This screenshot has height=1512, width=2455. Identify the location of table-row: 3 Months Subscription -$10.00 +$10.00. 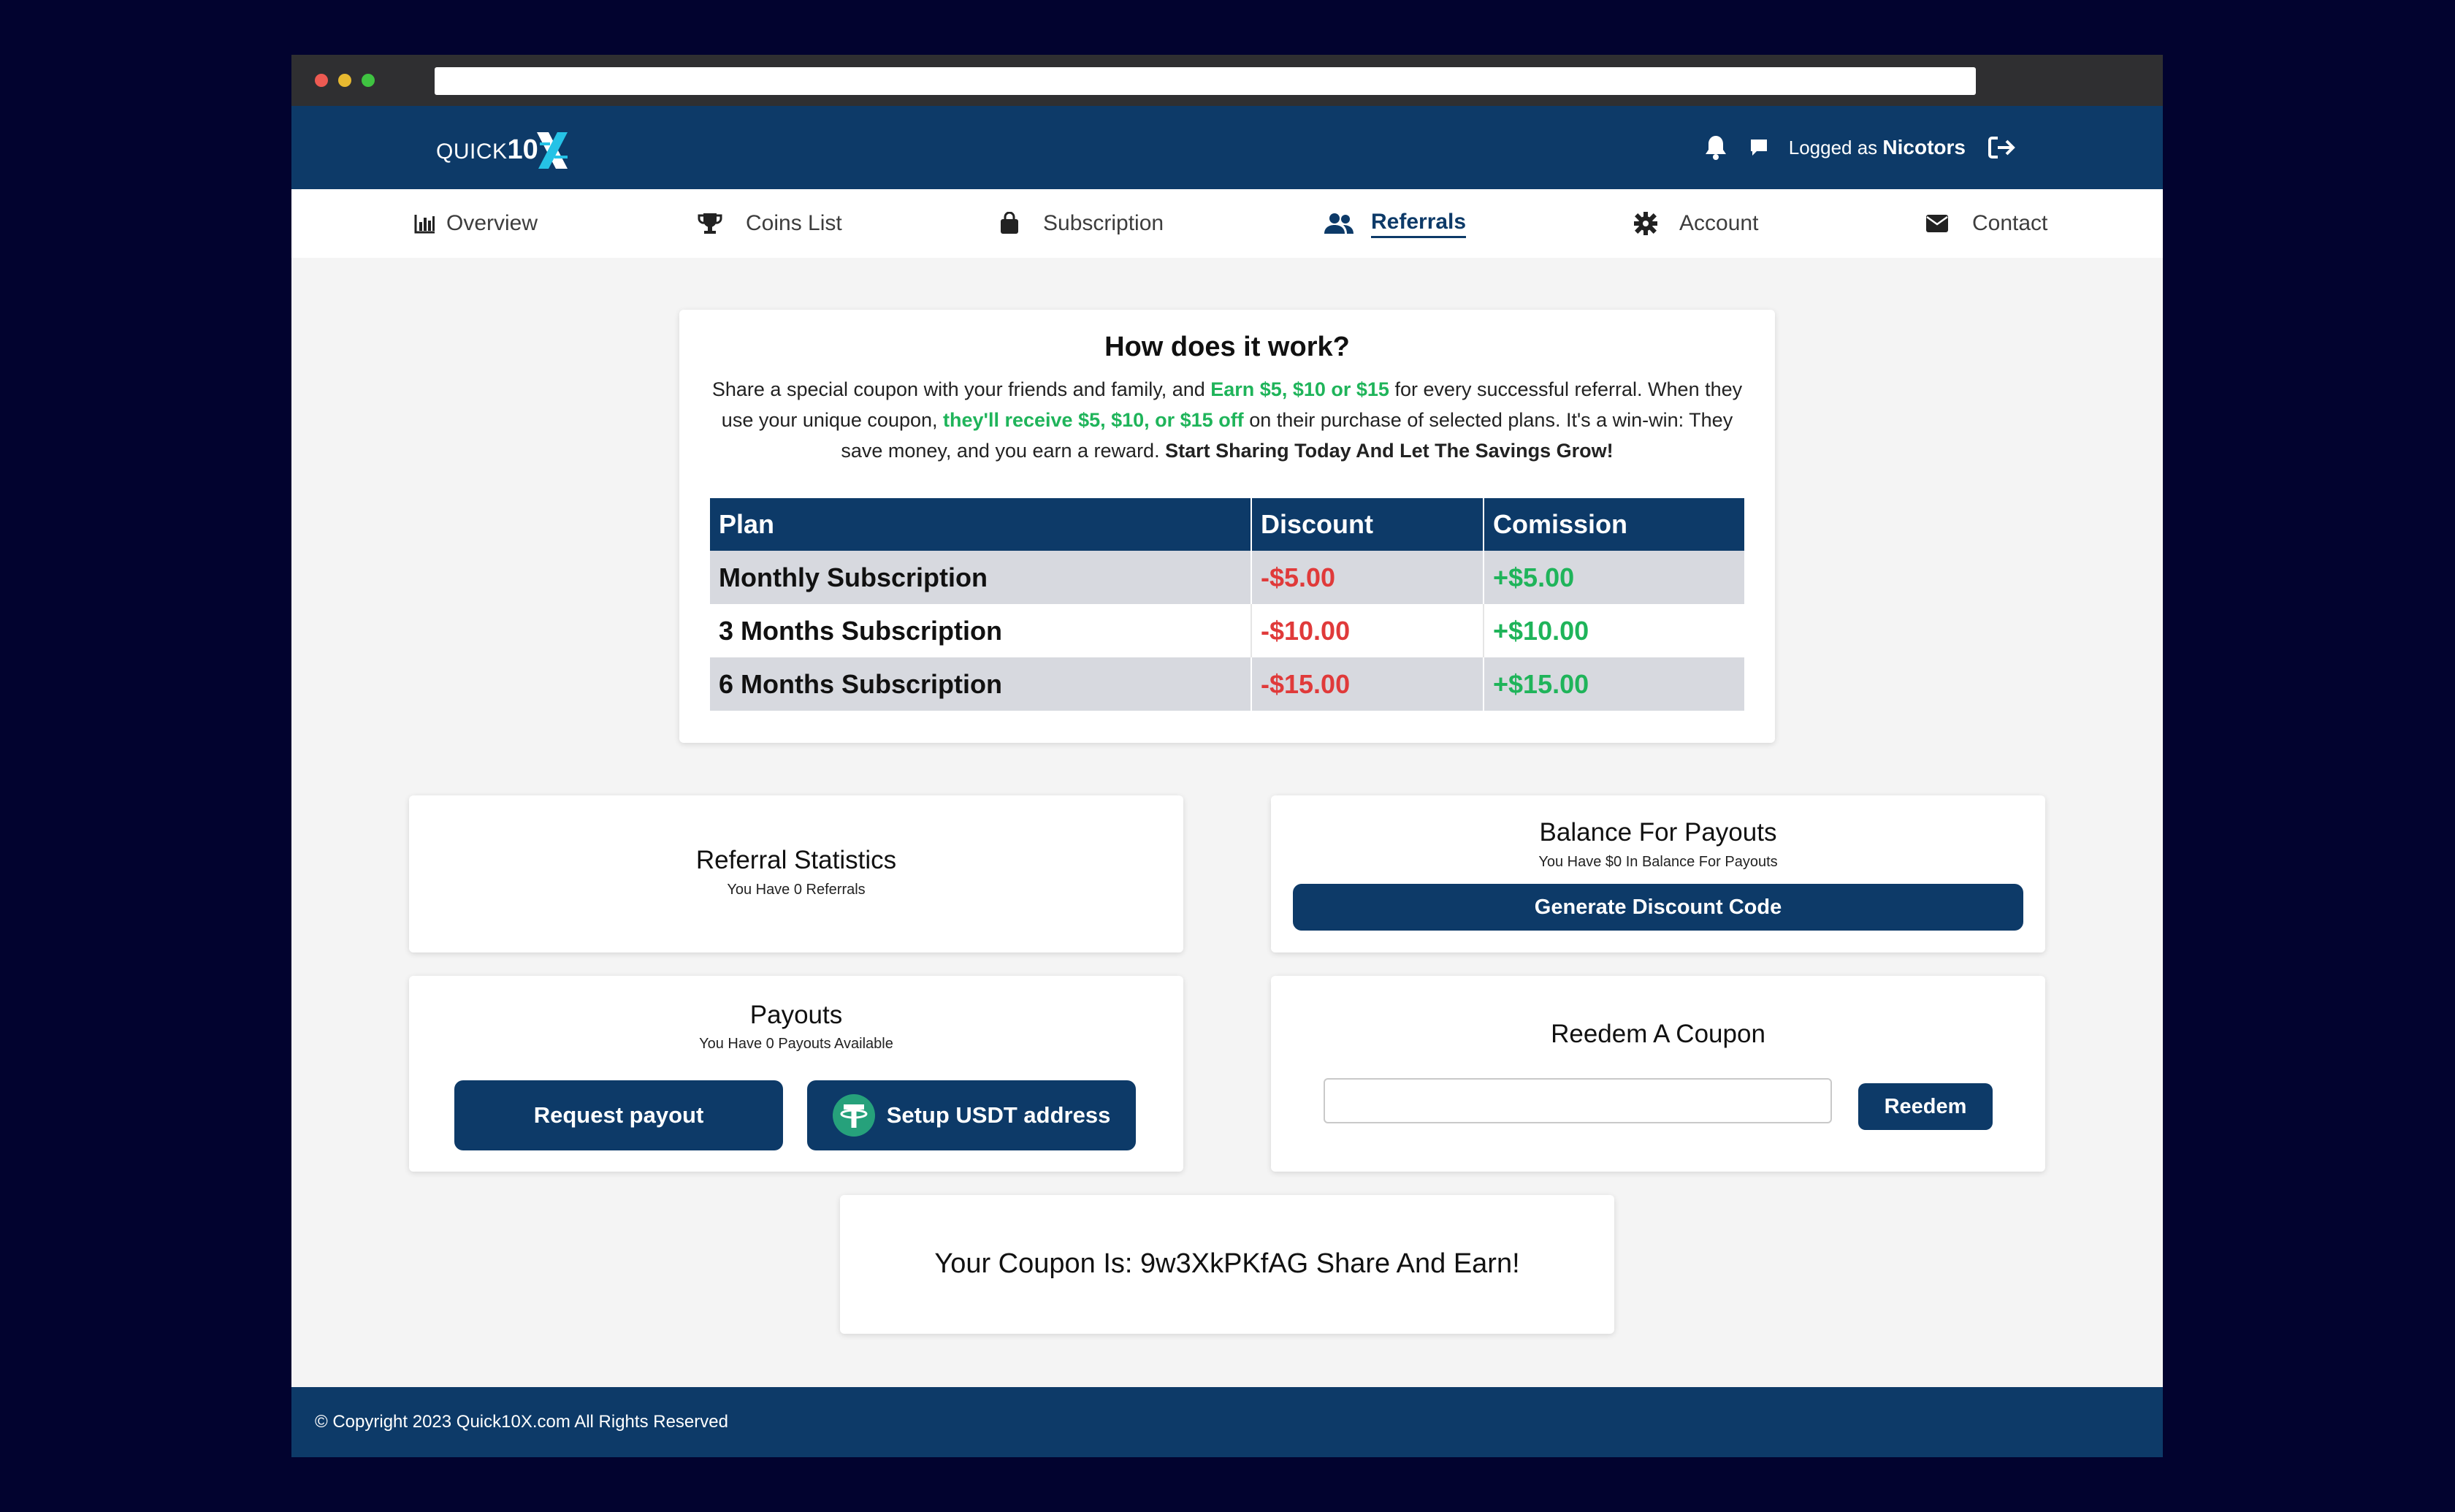
(1227, 630).